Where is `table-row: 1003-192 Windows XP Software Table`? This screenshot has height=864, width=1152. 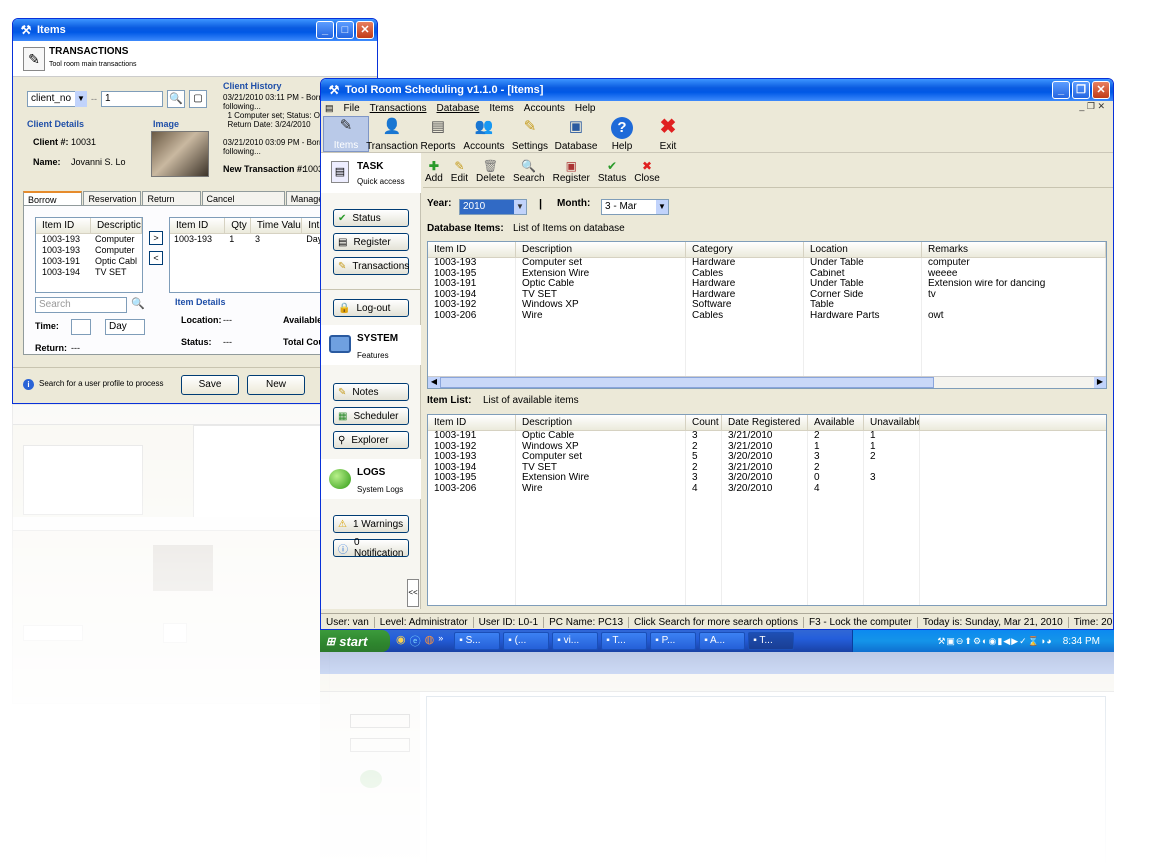 table-row: 1003-192 Windows XP Software Table is located at coordinates (767, 305).